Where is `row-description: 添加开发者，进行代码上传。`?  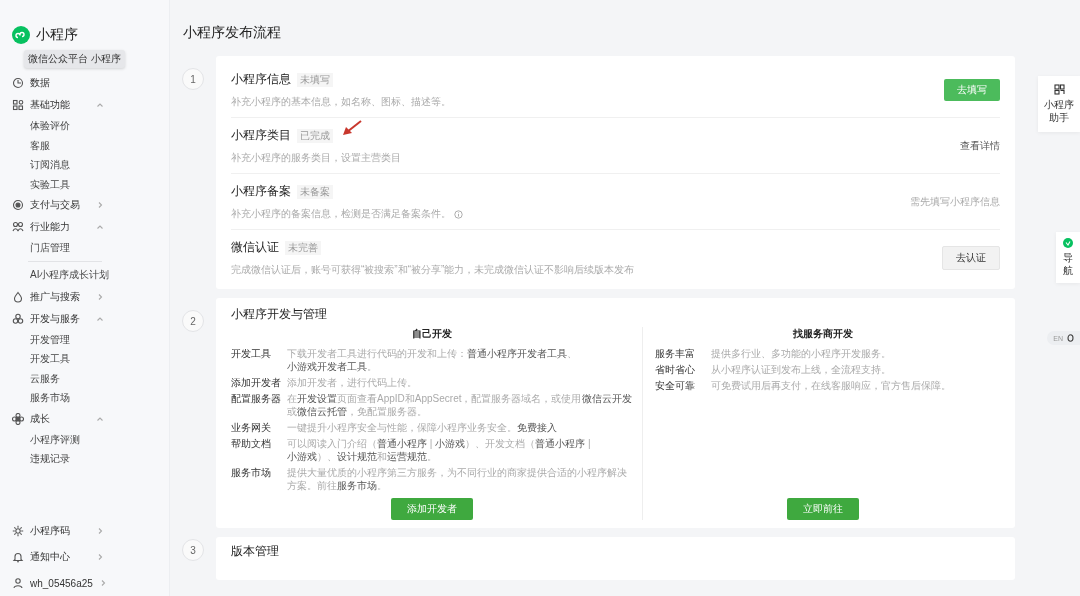
row-description: 添加开发者，进行代码上传。 is located at coordinates (352, 382).